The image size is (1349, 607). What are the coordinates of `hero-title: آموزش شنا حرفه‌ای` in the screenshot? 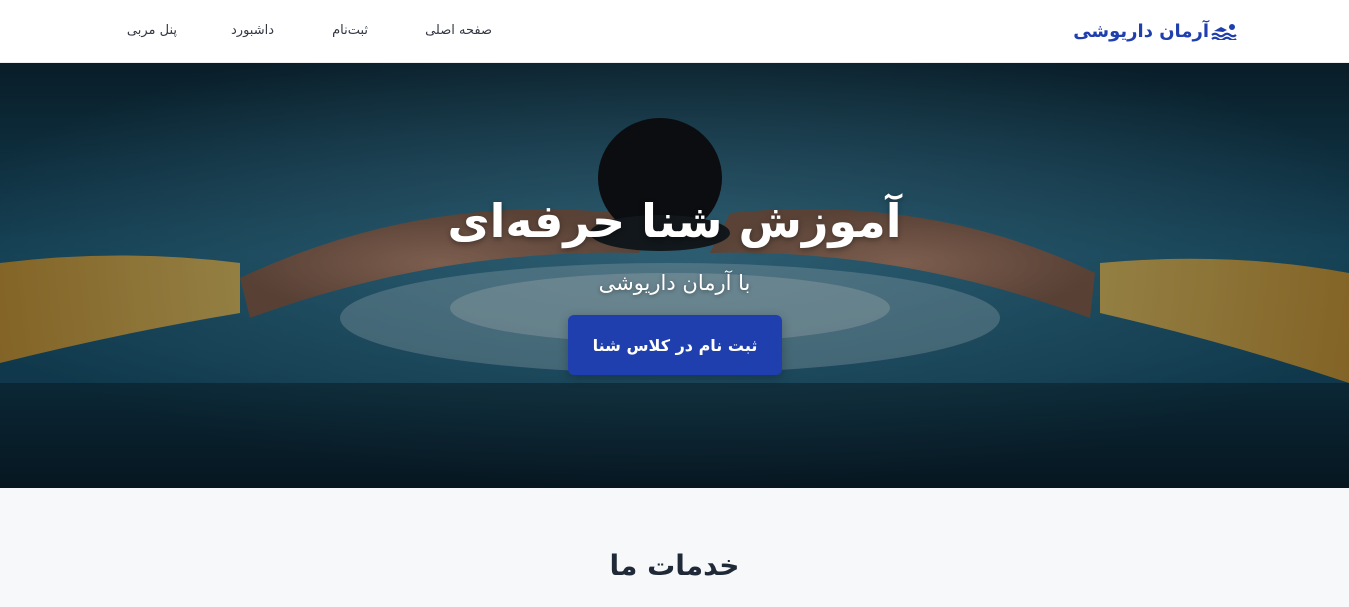 It's located at (674, 221).